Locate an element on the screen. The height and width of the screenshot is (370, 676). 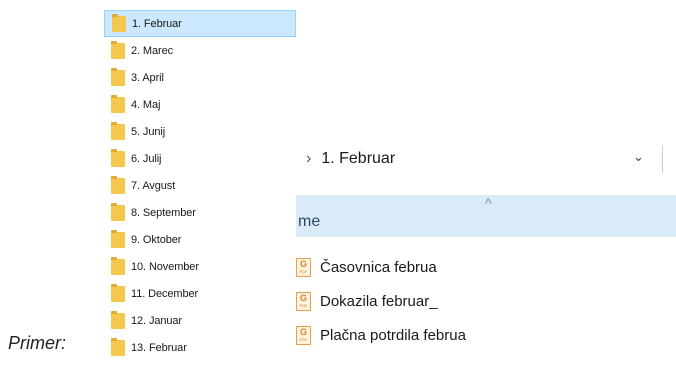
folder-item: 7. Avgust is located at coordinates (200, 185).